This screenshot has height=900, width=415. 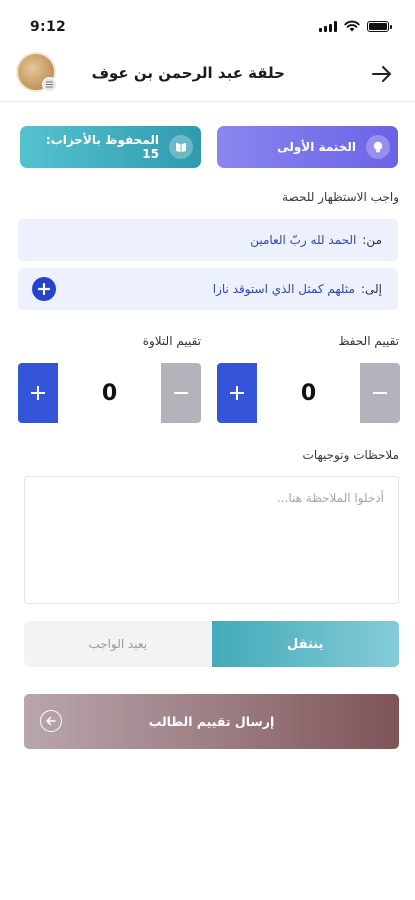 I want to click on status-time: 9:12, so click(x=48, y=27).